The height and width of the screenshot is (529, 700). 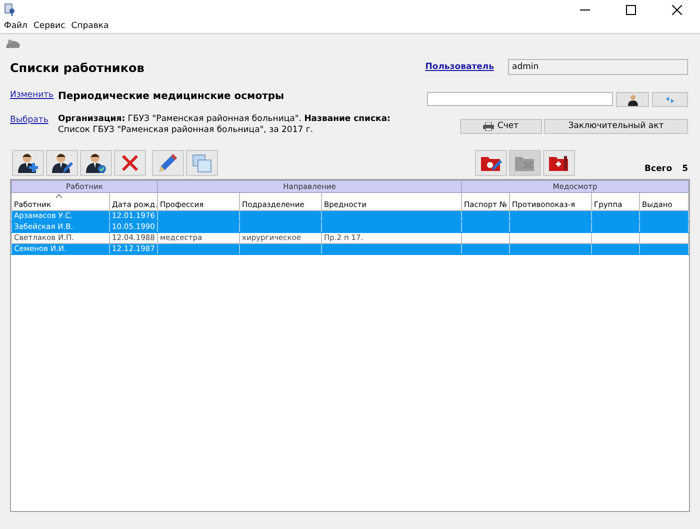 I want to click on menu-item: Файл, so click(x=16, y=26).